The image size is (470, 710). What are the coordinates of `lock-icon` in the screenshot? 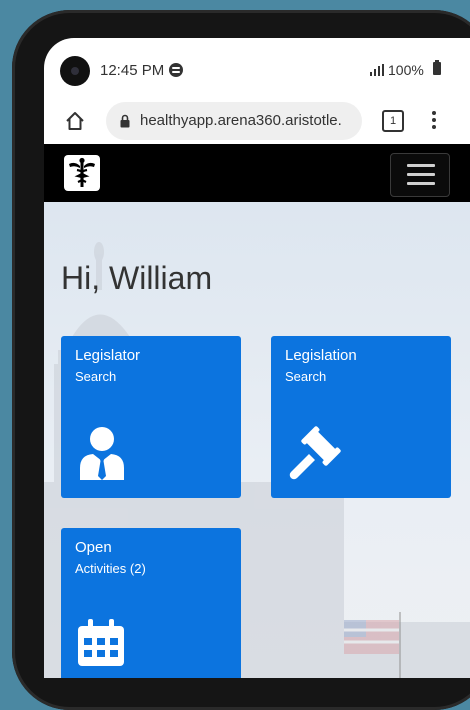 It's located at (125, 121).